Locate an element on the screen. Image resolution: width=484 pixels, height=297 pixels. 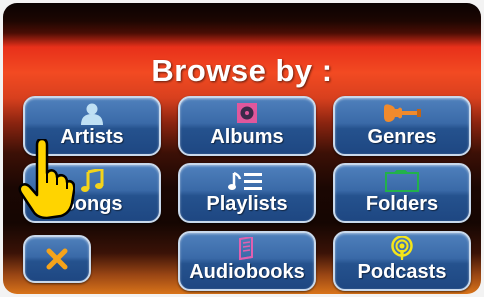
albums-label: Albums is located at coordinates (247, 137).